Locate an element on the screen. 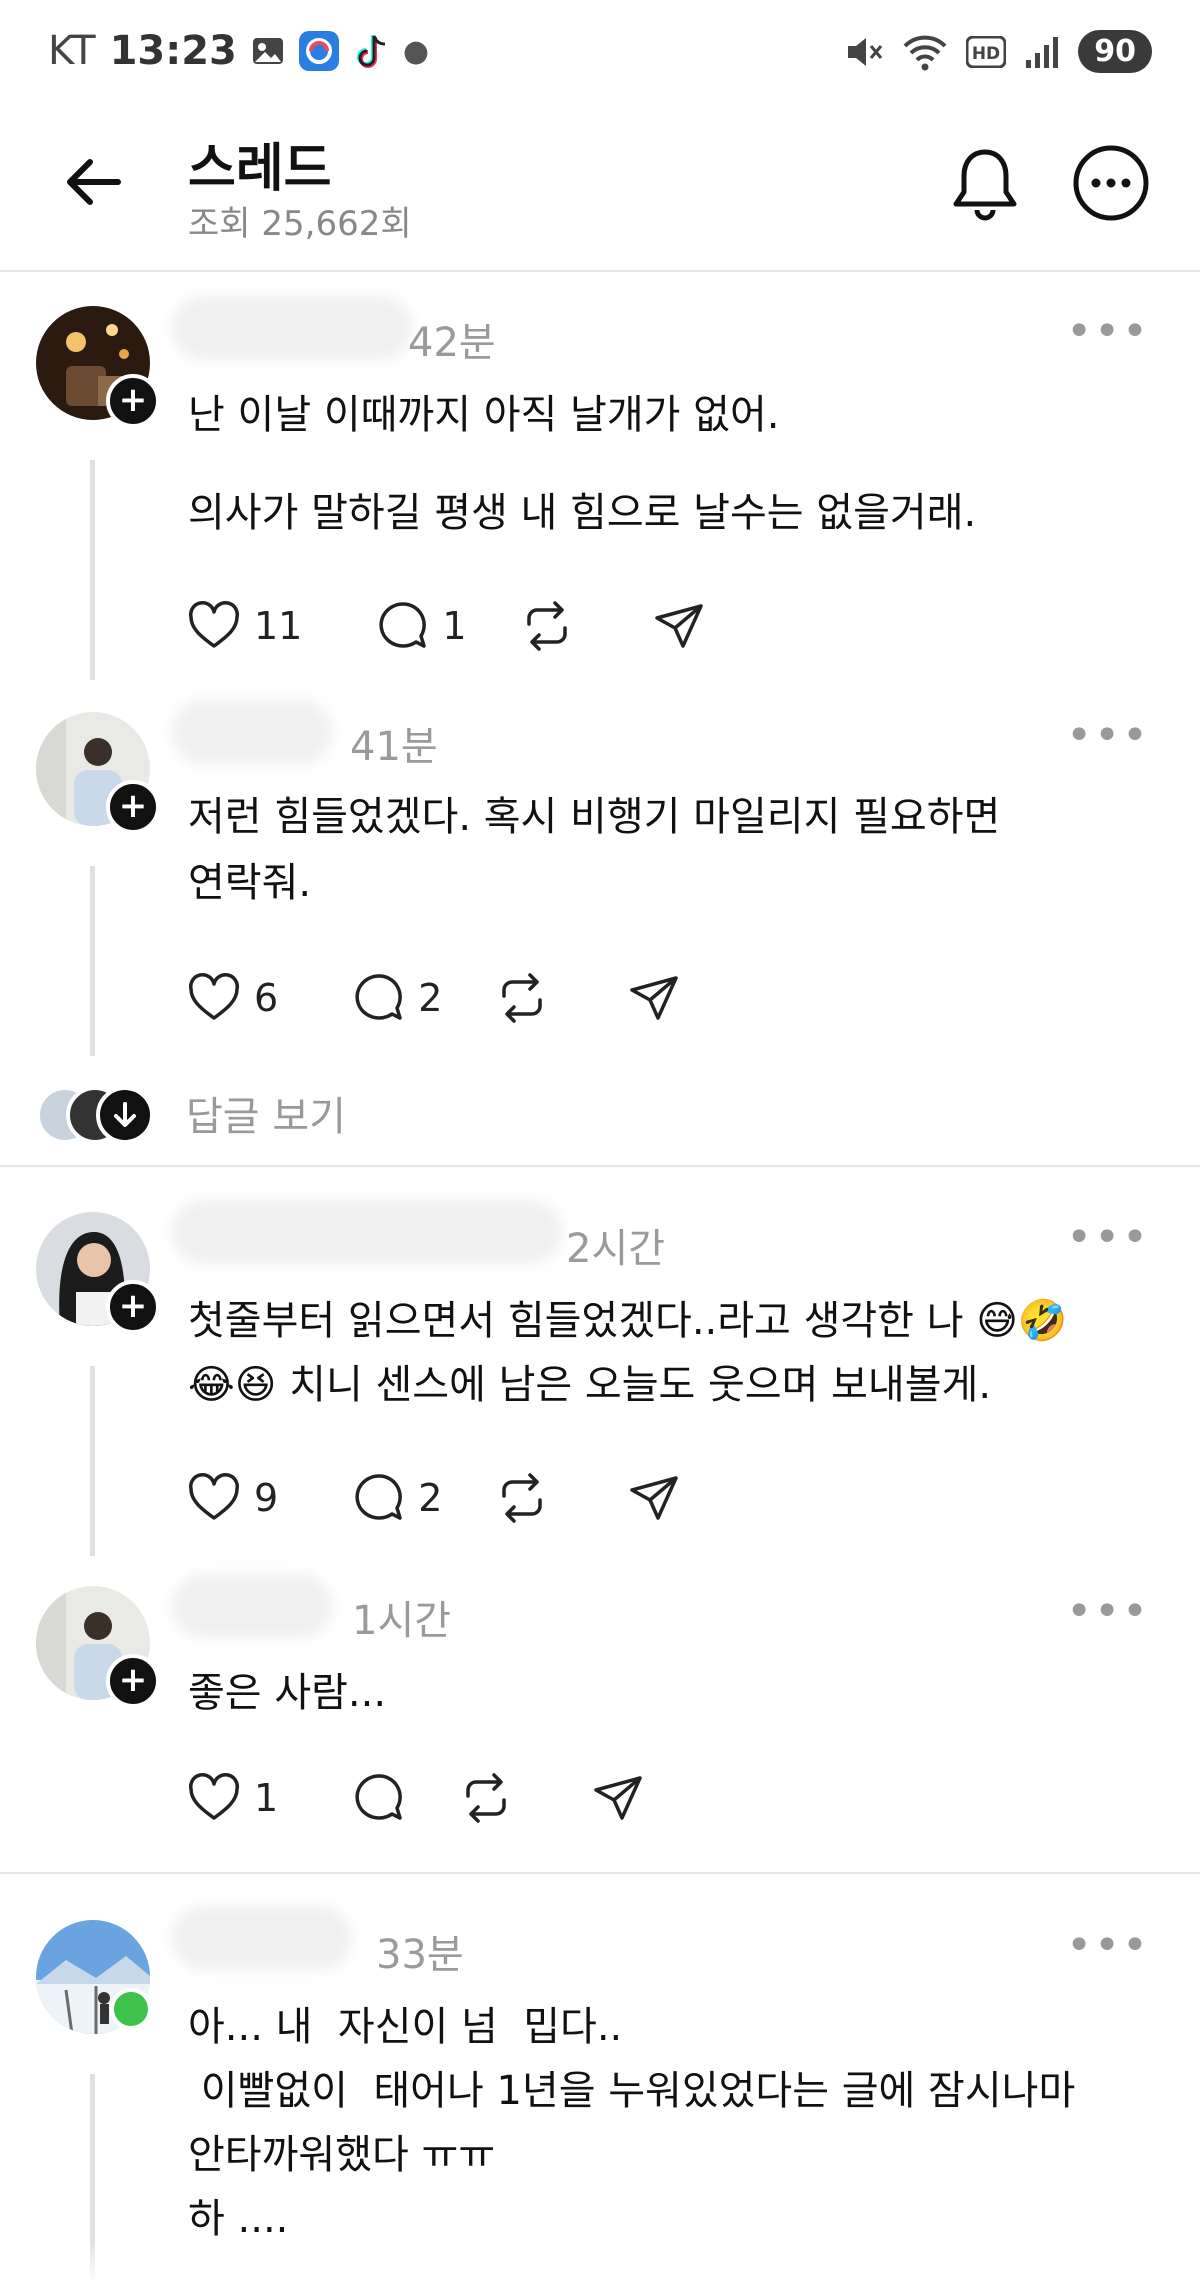 The image size is (1200, 2283). tiktok-icon is located at coordinates (370, 51).